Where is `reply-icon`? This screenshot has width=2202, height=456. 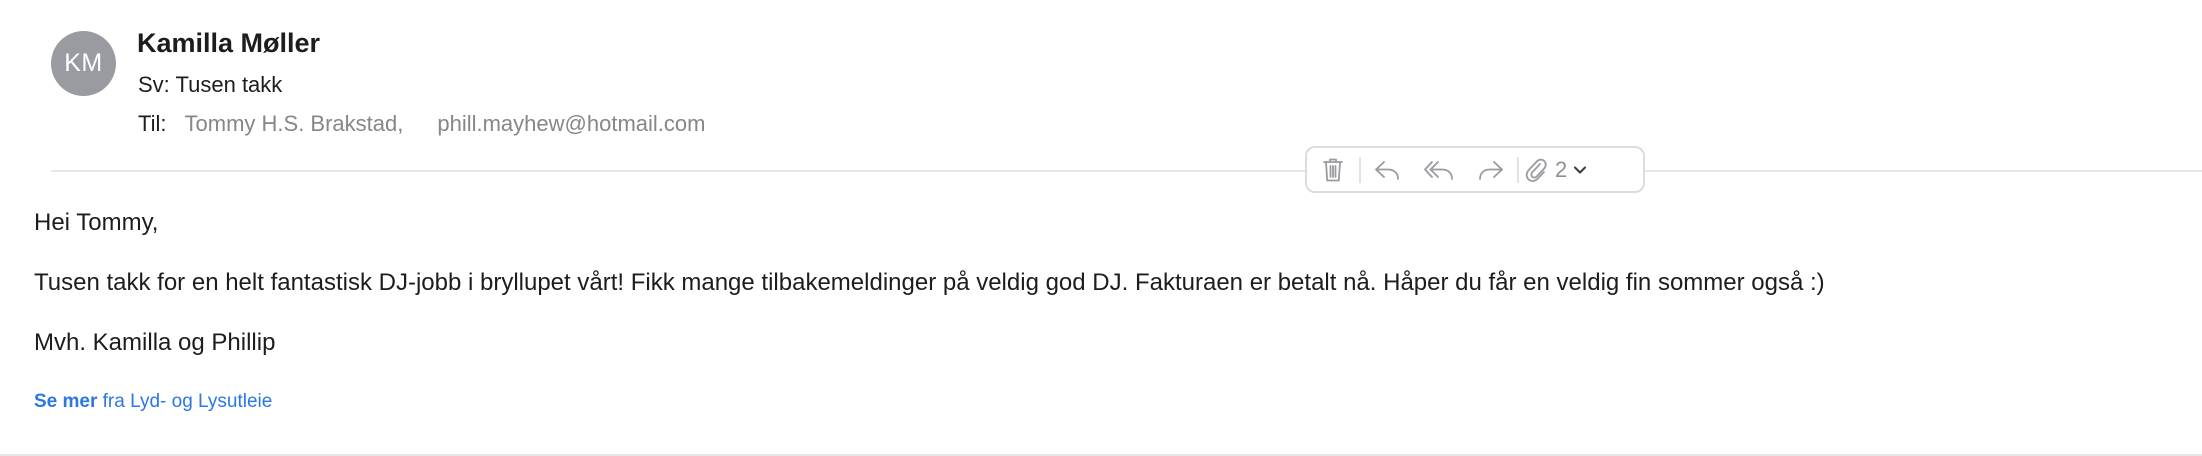 reply-icon is located at coordinates (1387, 170).